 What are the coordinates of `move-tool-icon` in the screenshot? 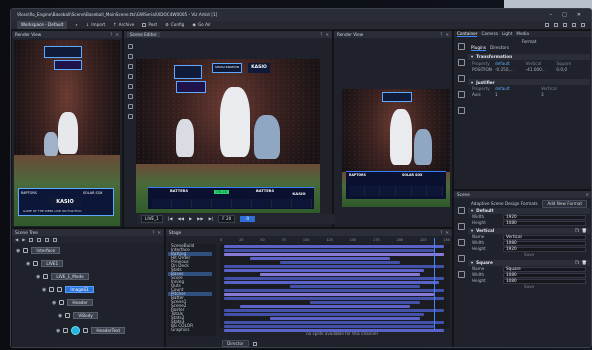 It's located at (130, 56).